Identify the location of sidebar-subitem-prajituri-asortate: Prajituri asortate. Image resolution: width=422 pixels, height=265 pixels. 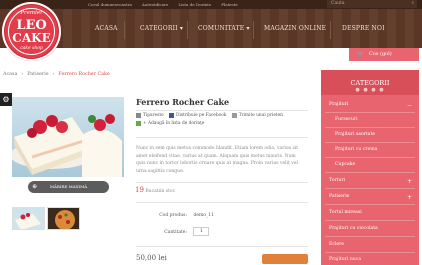
(370, 134).